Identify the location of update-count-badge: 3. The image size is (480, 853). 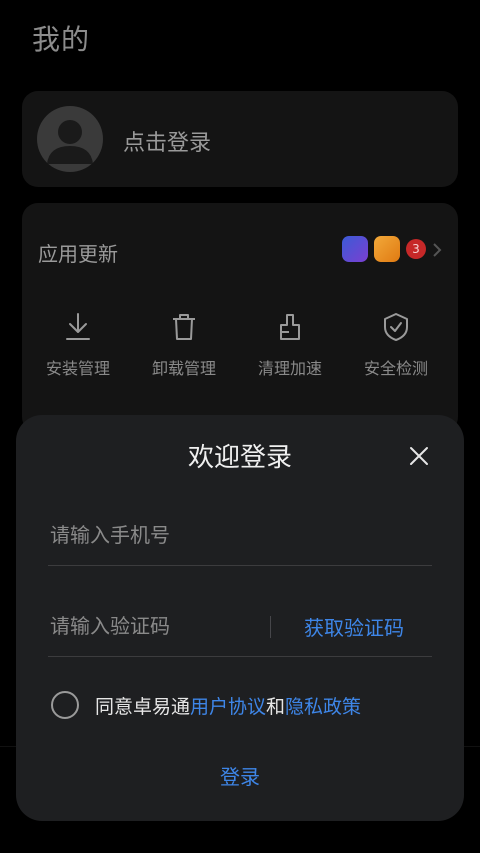
(416, 249).